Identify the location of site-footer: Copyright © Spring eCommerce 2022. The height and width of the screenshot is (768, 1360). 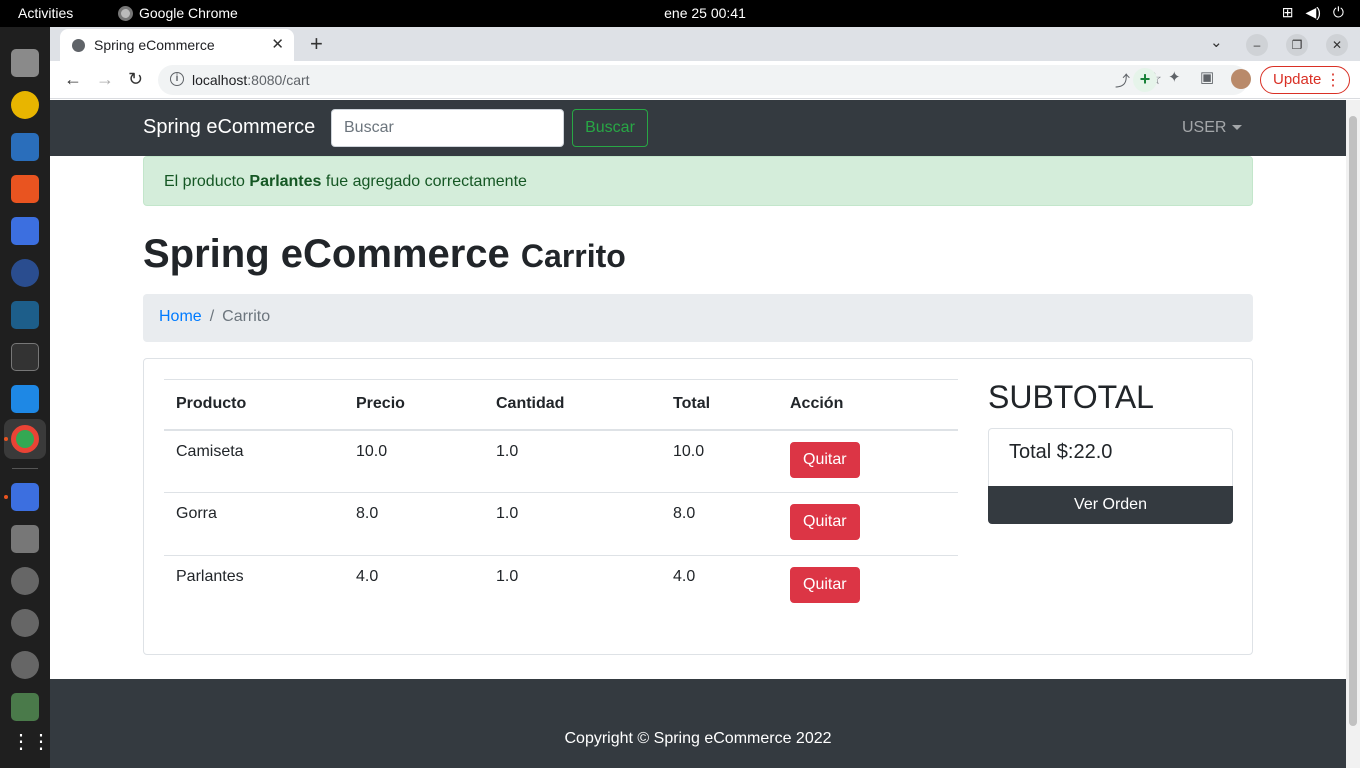
(698, 723).